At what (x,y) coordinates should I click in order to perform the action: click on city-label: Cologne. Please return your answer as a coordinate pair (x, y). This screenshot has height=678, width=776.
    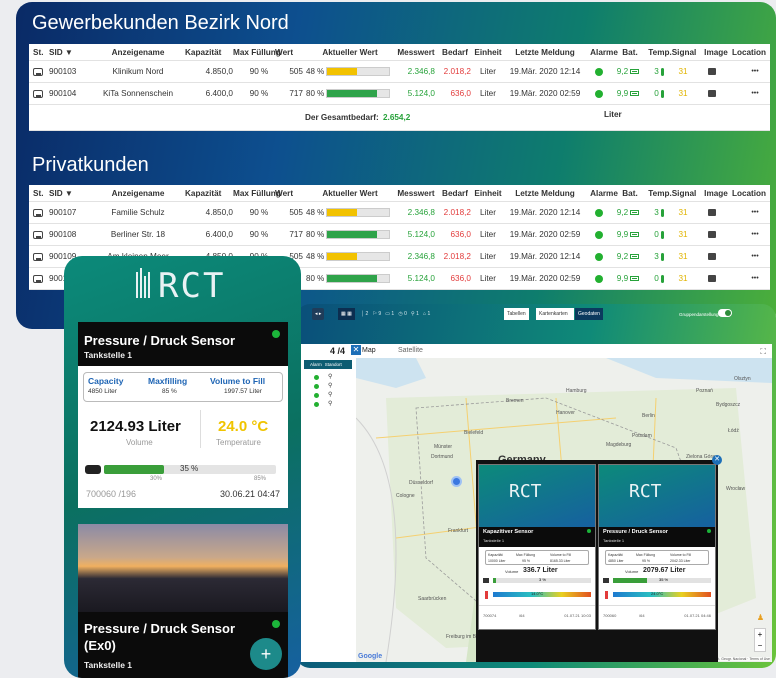
    Looking at the image, I should click on (405, 496).